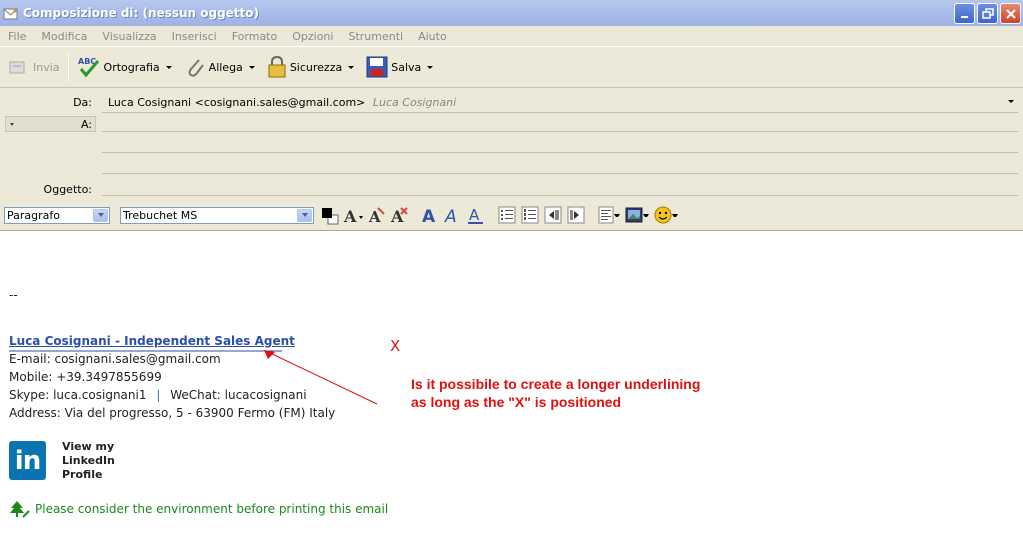 This screenshot has width=1023, height=540. I want to click on insert-image-button, so click(637, 215).